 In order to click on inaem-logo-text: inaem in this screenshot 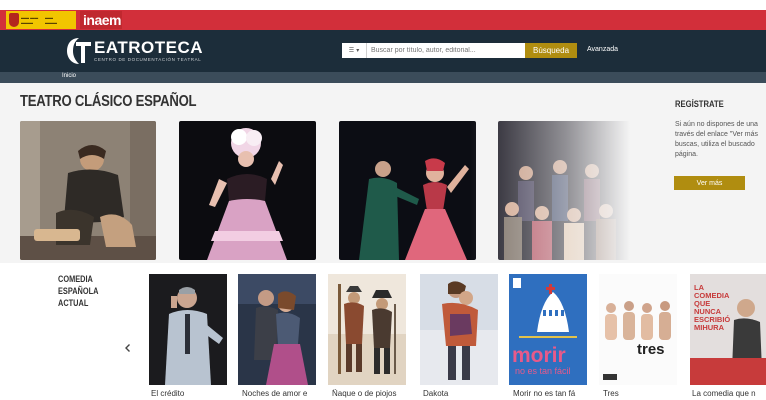, I will do `click(102, 20)`.